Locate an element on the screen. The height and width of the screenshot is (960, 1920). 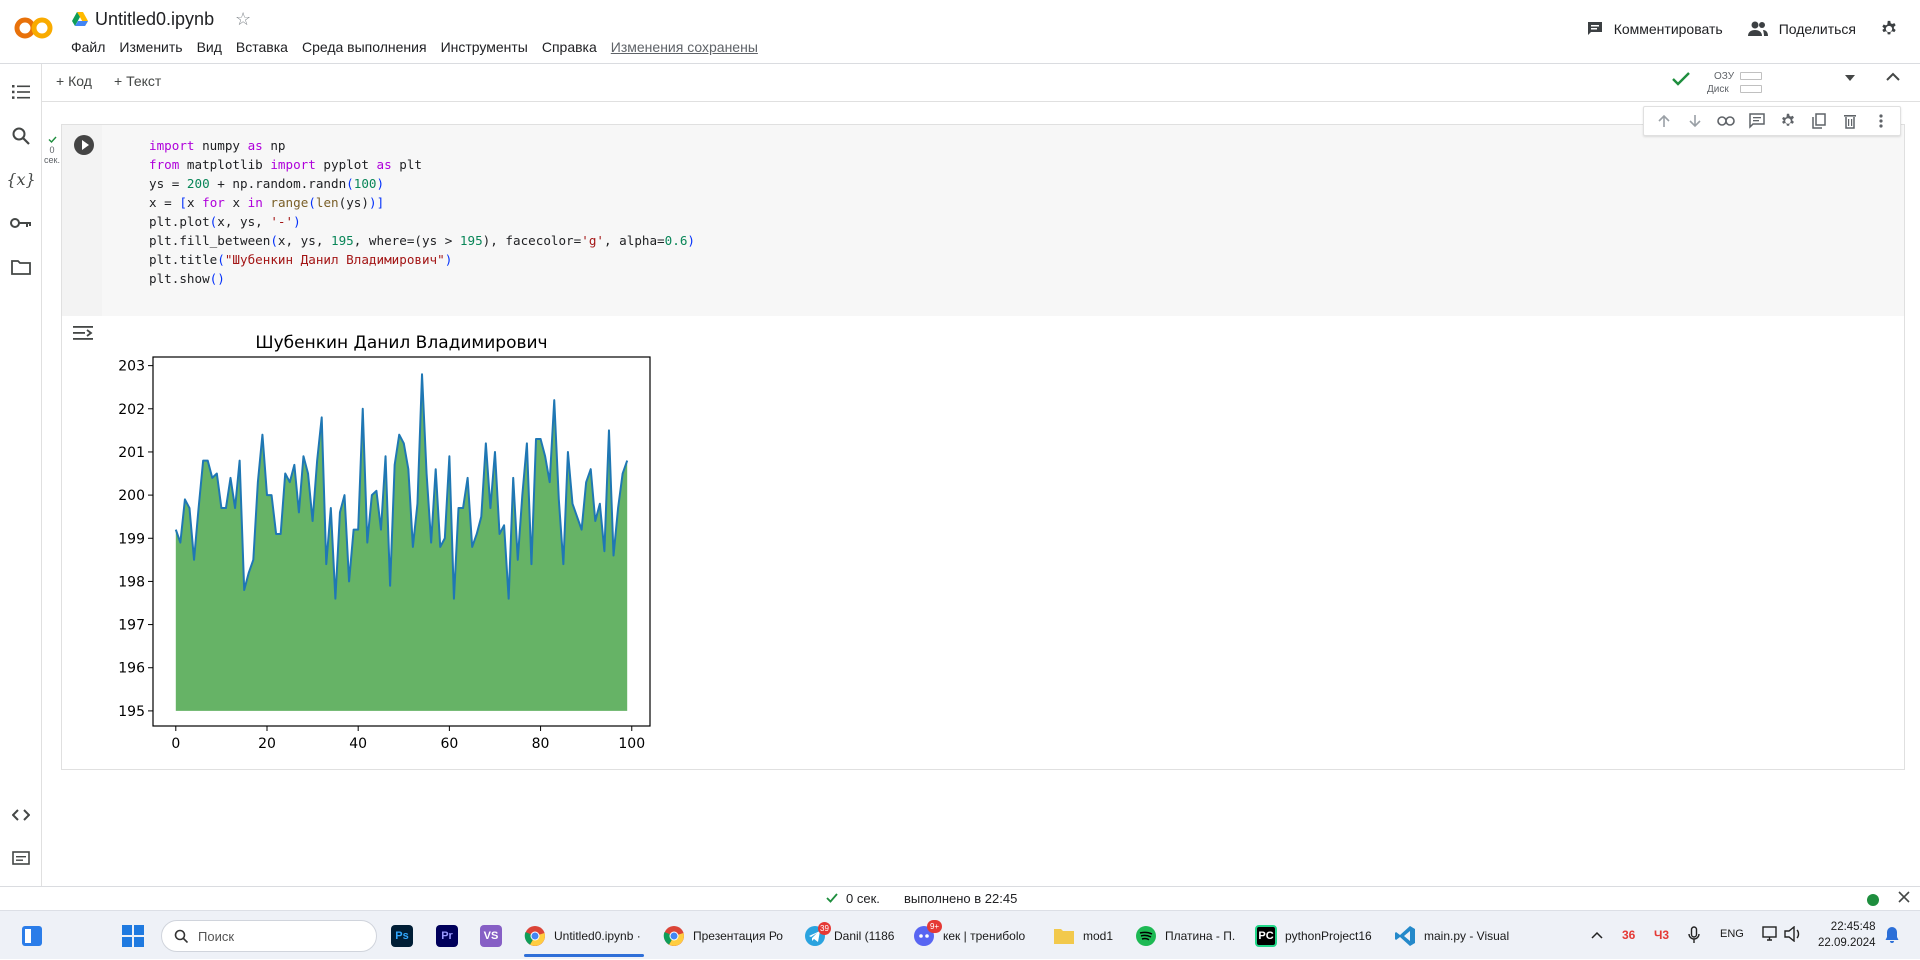
colab-logo-icon is located at coordinates (34, 28).